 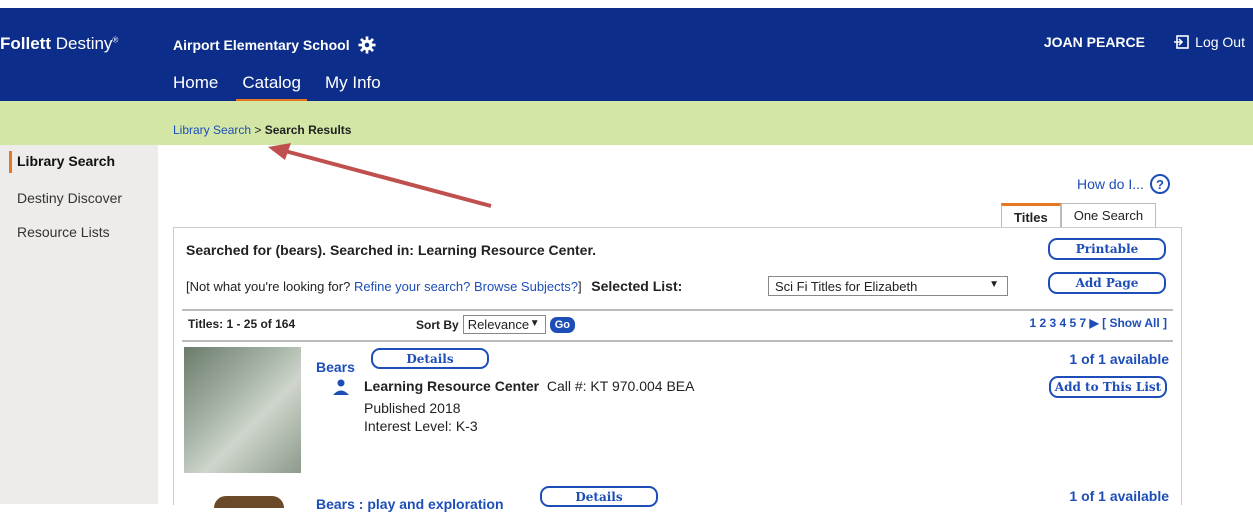 I want to click on main-nav: Home Catalog My Info, so click(x=289, y=87).